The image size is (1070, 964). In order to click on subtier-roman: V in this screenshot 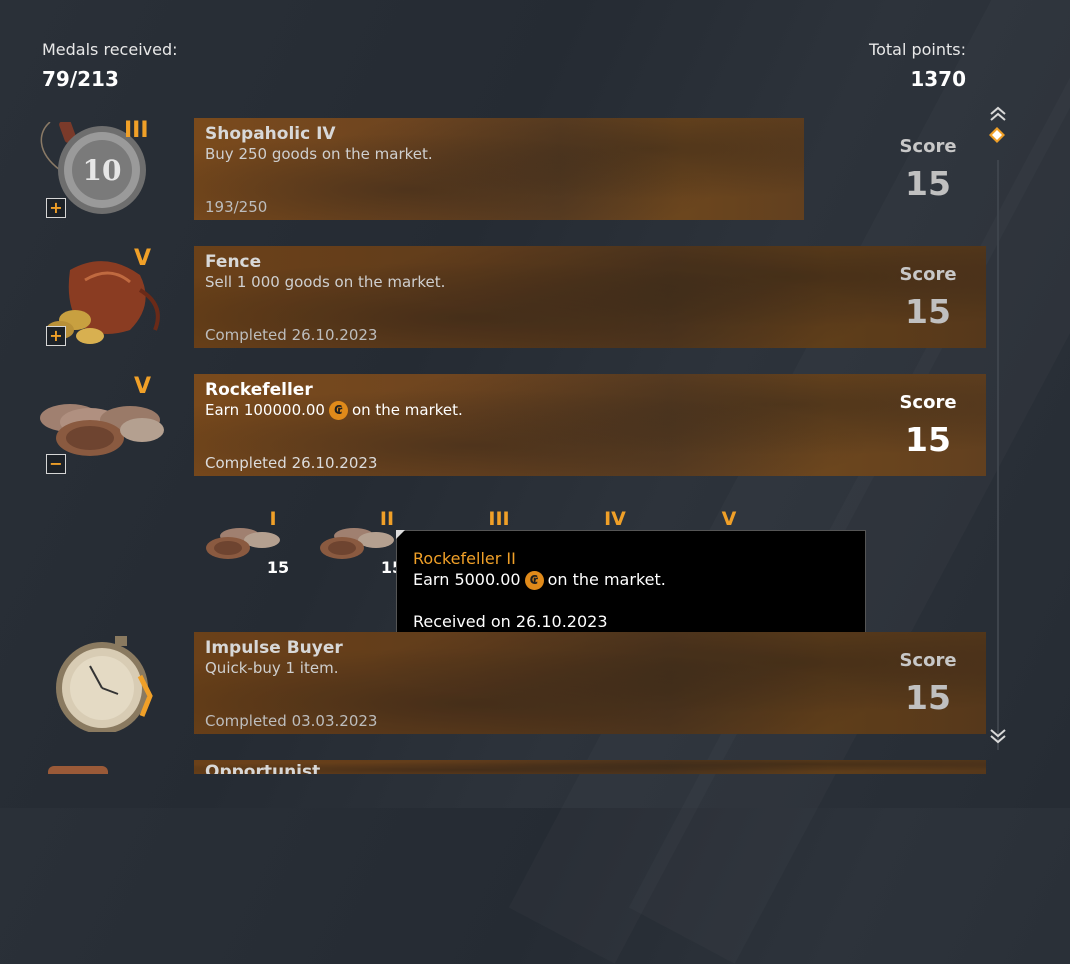, I will do `click(729, 519)`.